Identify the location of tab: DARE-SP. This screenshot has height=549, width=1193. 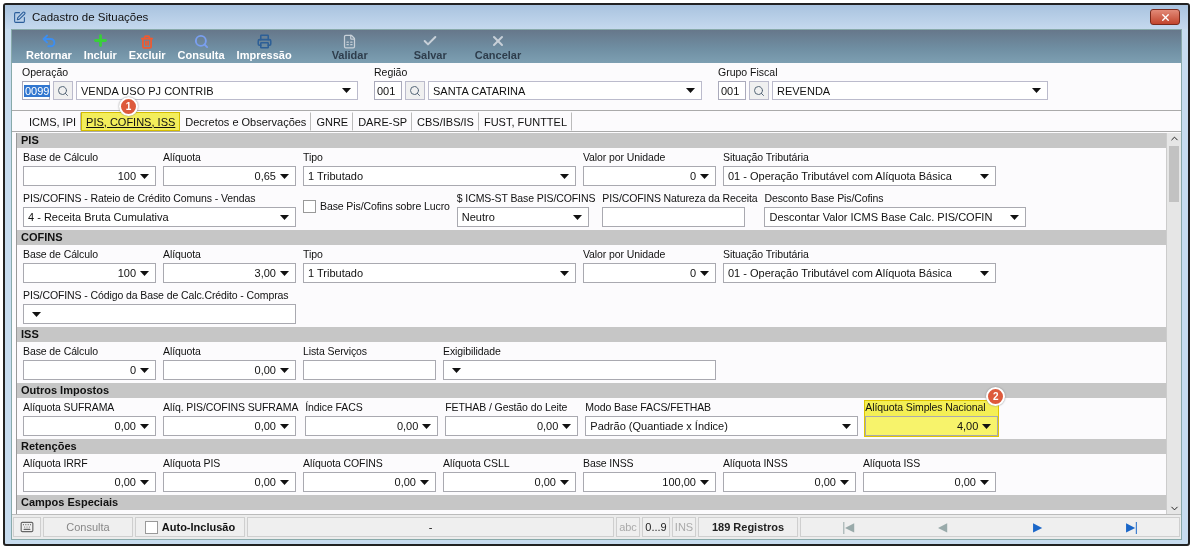
(383, 121).